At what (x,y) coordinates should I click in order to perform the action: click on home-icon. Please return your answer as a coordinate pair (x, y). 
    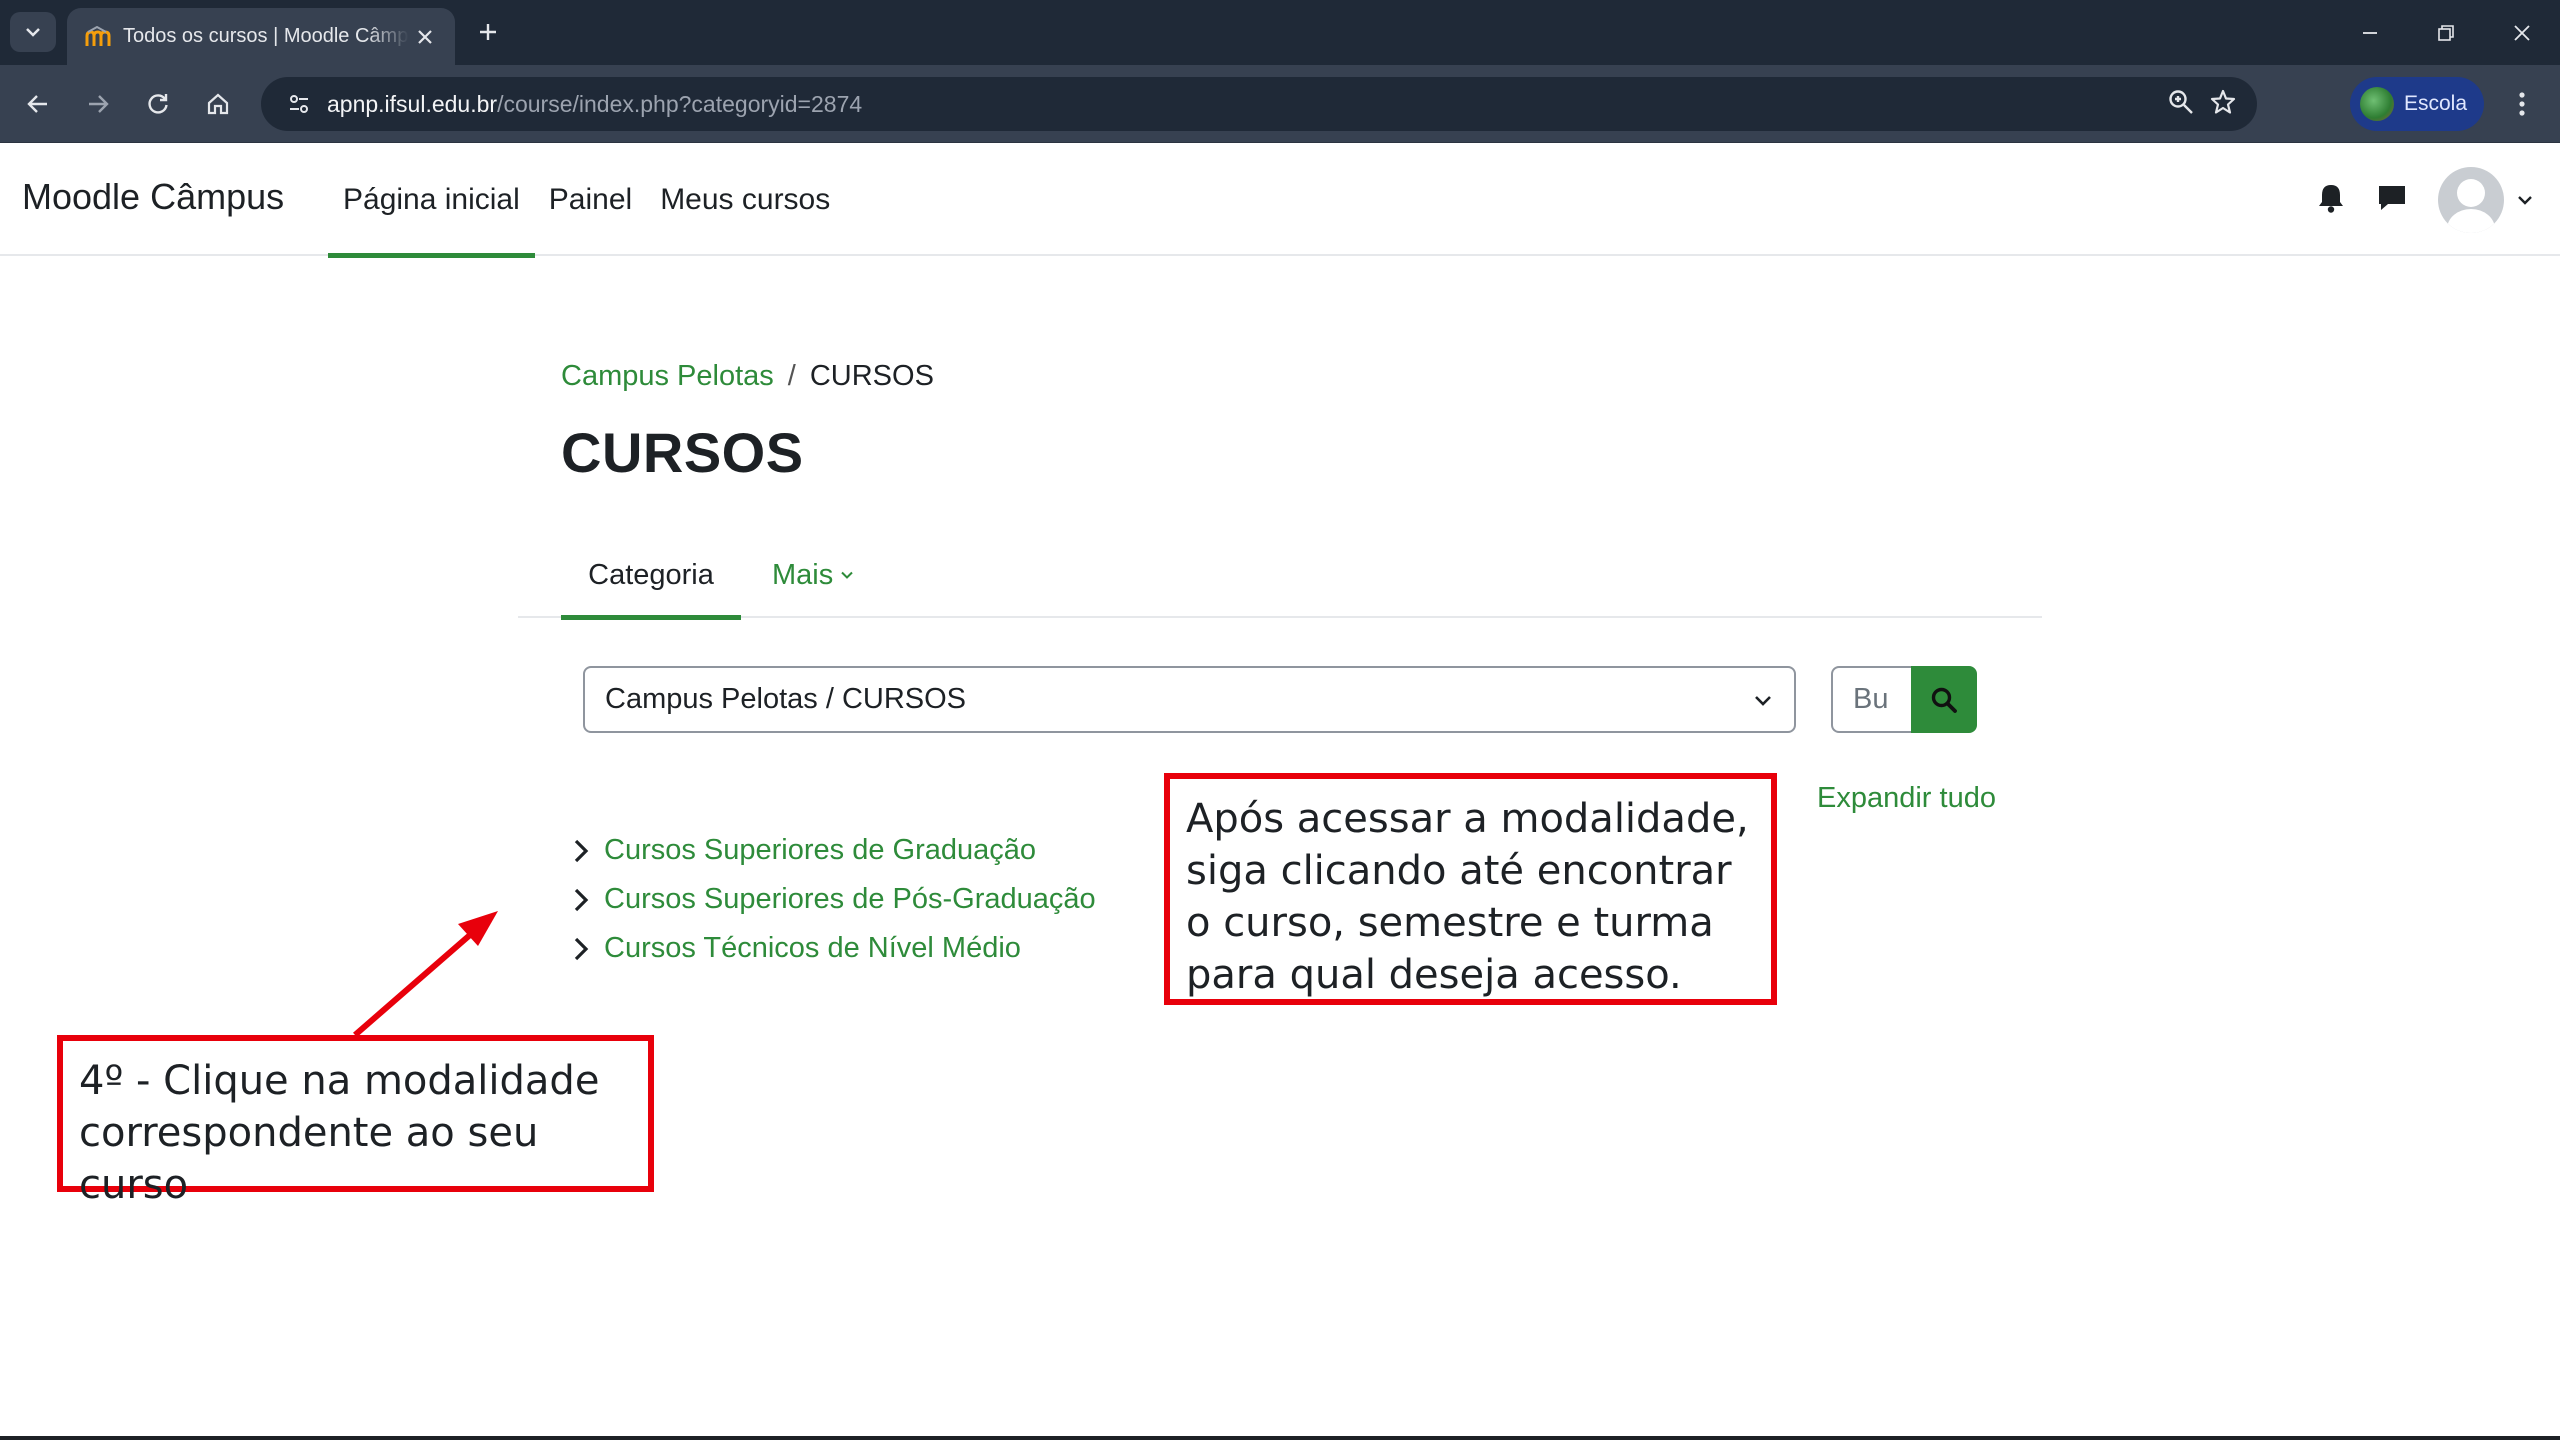
    Looking at the image, I should click on (218, 104).